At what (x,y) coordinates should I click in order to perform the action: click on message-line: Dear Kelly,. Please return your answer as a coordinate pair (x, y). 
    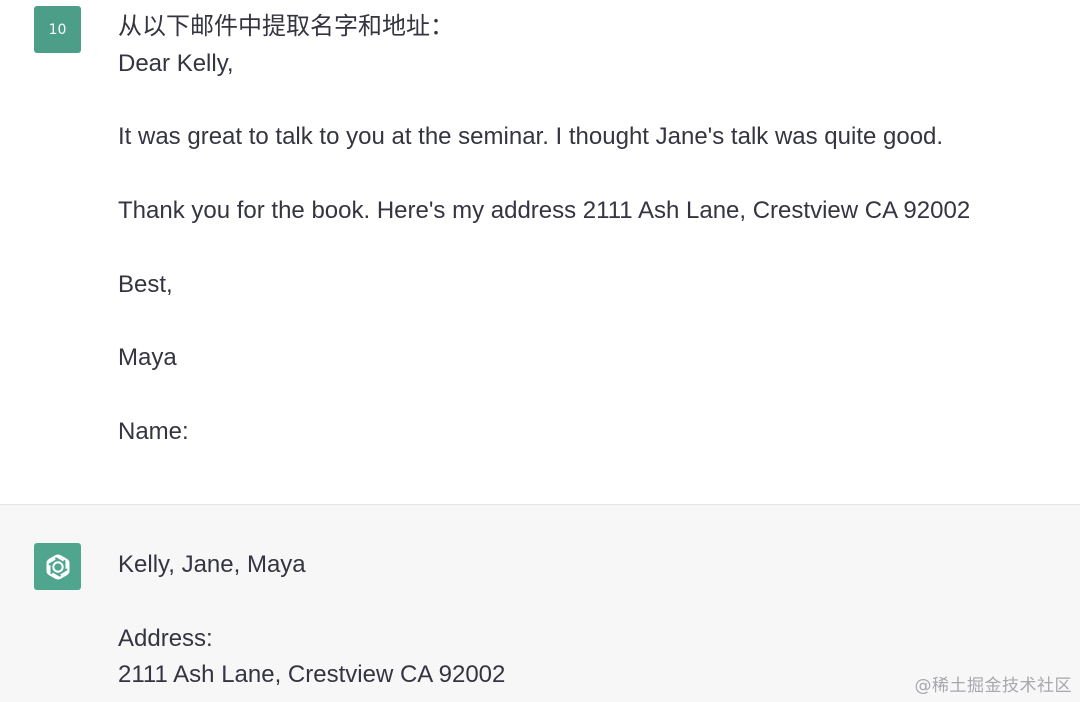
    Looking at the image, I should click on (176, 63).